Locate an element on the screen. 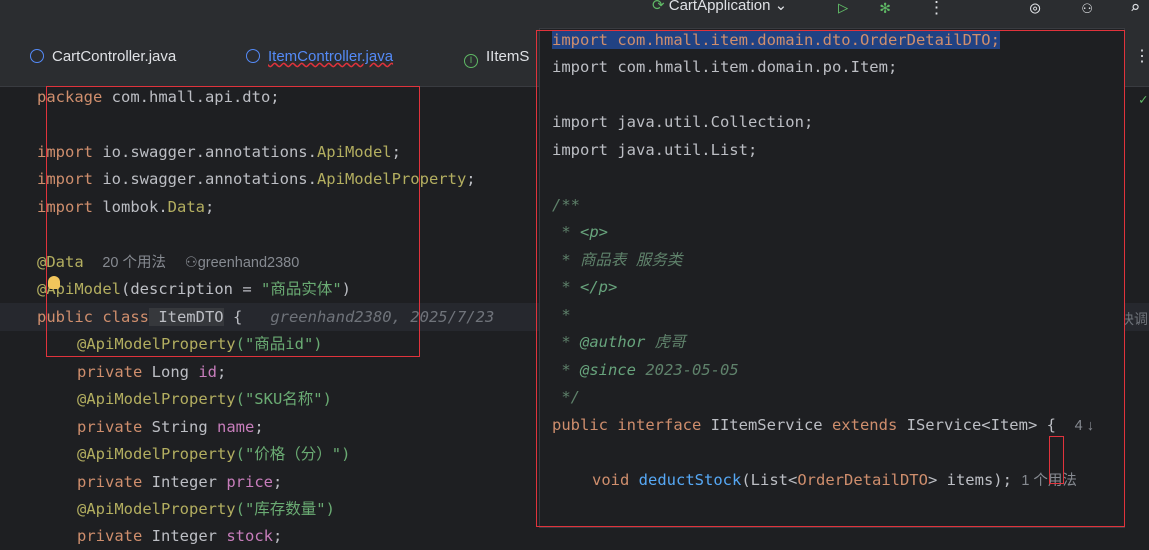  no-problems-check-icon: ✓ is located at coordinates (1143, 100).